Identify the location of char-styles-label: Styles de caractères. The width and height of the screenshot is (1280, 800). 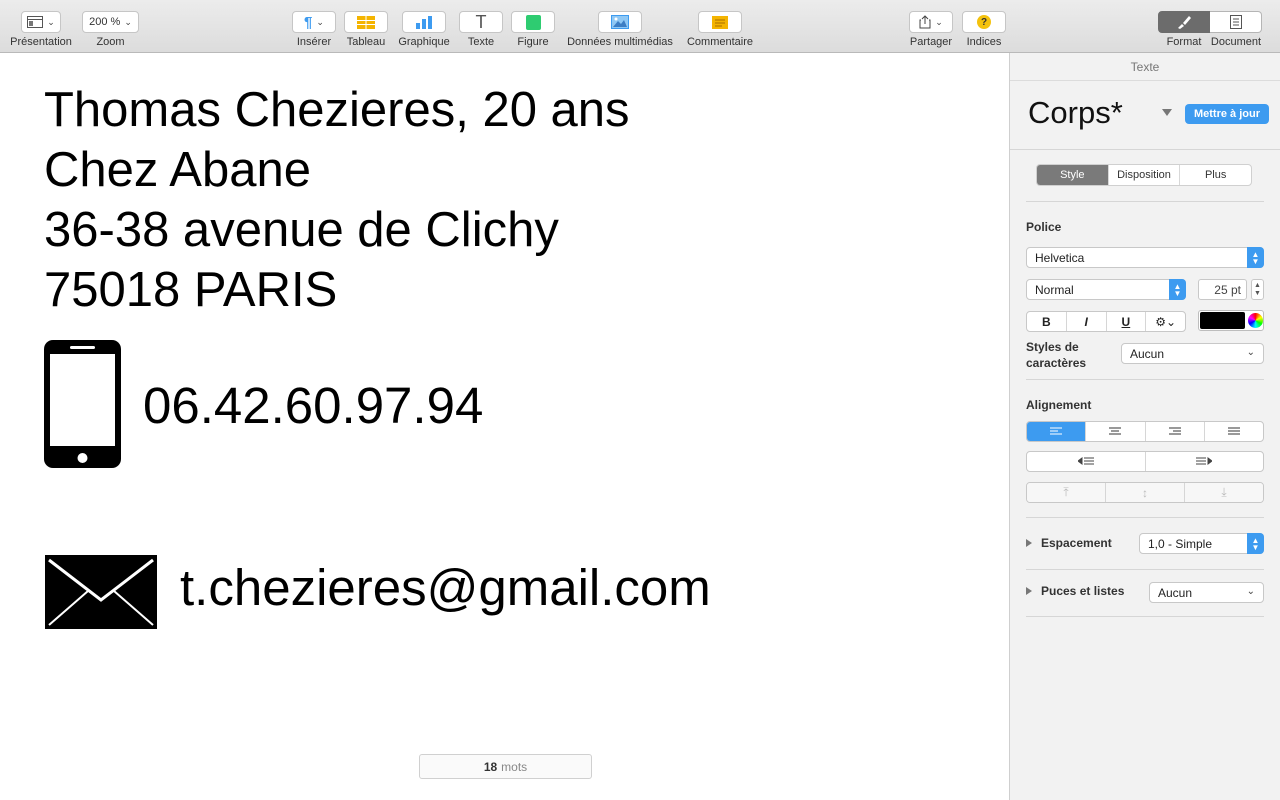
(1056, 355).